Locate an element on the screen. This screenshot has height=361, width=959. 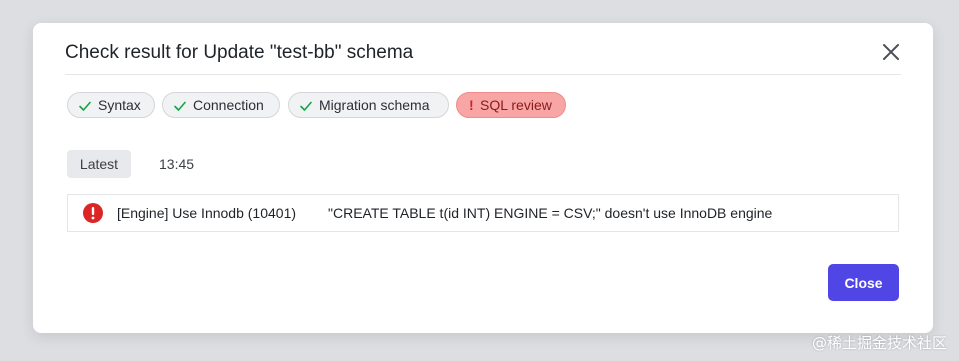
exclamation-icon: ! is located at coordinates (471, 105).